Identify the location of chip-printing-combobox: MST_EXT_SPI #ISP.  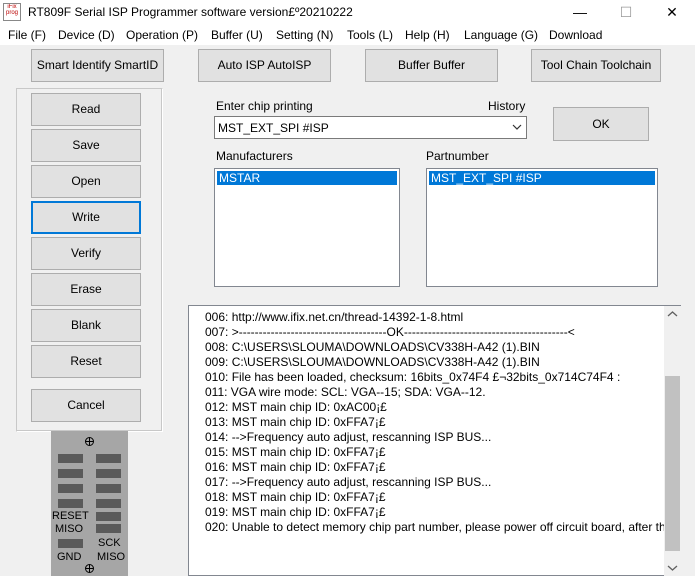
(370, 127).